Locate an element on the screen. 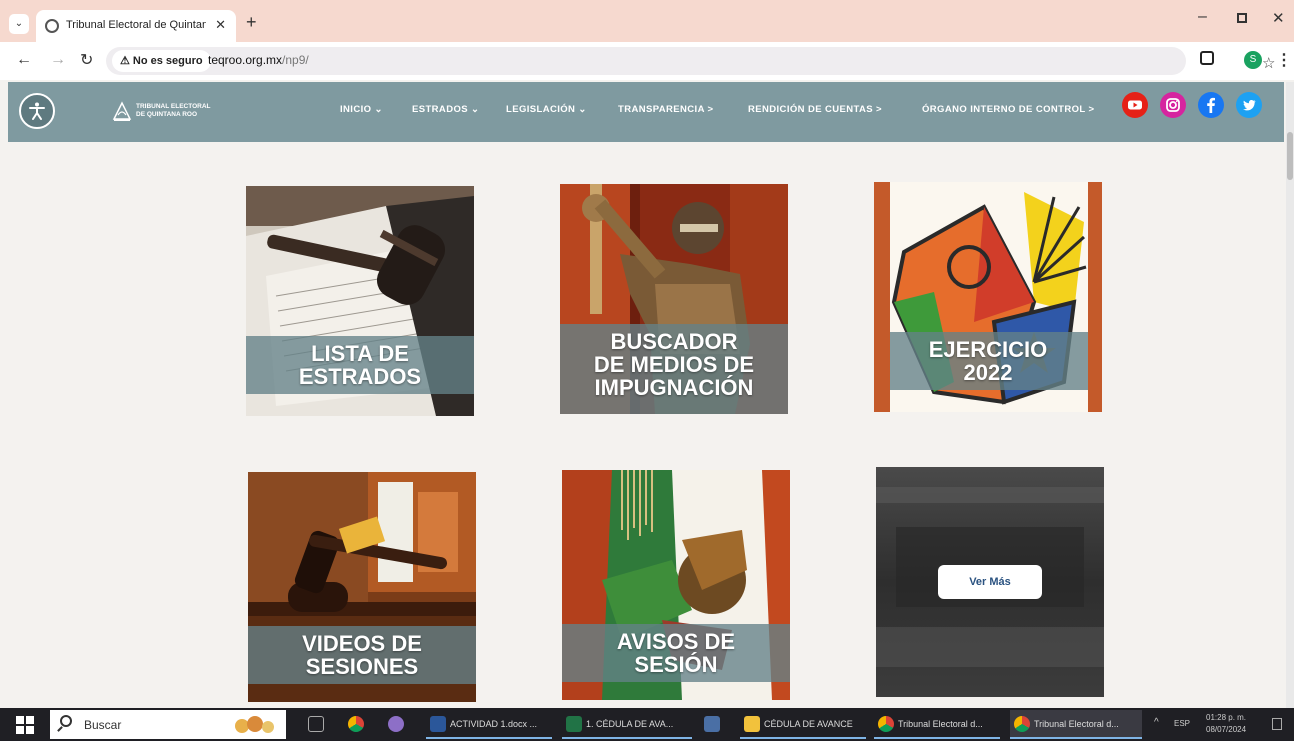 The height and width of the screenshot is (741, 1294). address-bar: ⚠ No es seguro teqroo.org.mx/np9/ ☆ is located at coordinates (690, 61).